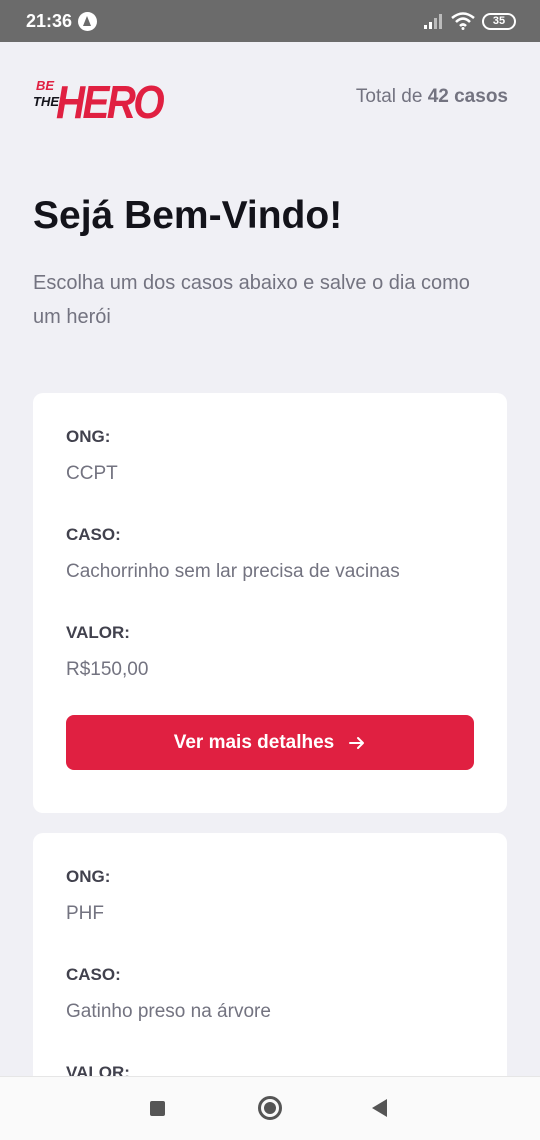 The image size is (540, 1140). Describe the element at coordinates (85, 913) in the screenshot. I see `ong-value: PHF` at that location.